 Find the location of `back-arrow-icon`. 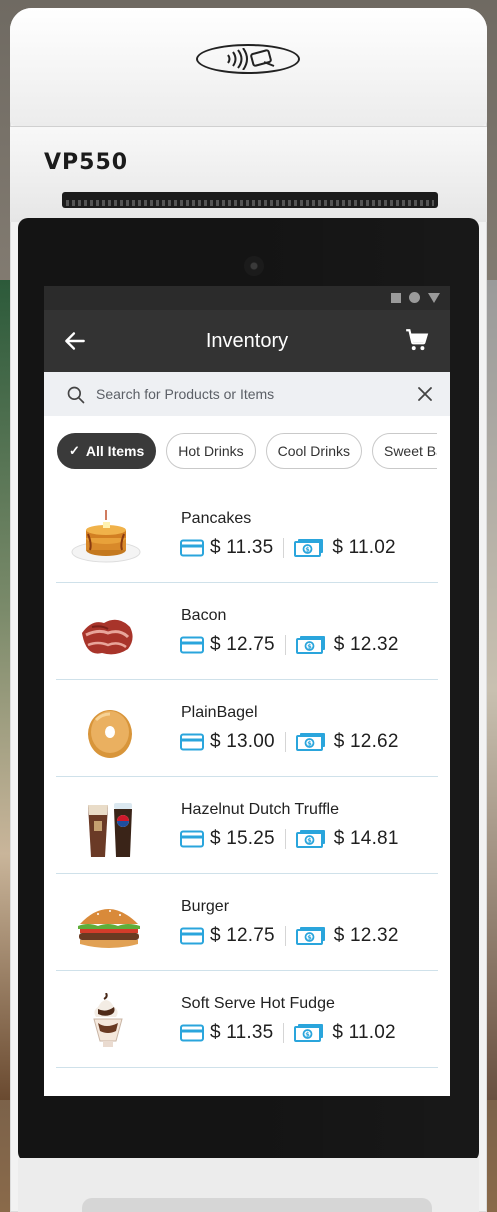

back-arrow-icon is located at coordinates (75, 341).